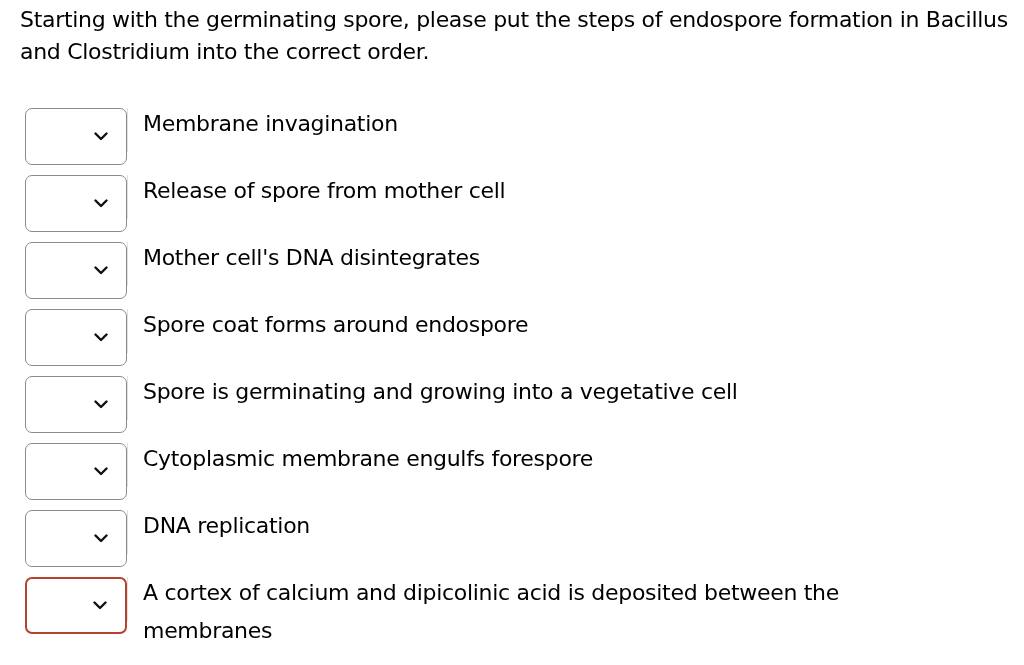  I want to click on step-text: Release of spore from mother cell, so click(324, 191).